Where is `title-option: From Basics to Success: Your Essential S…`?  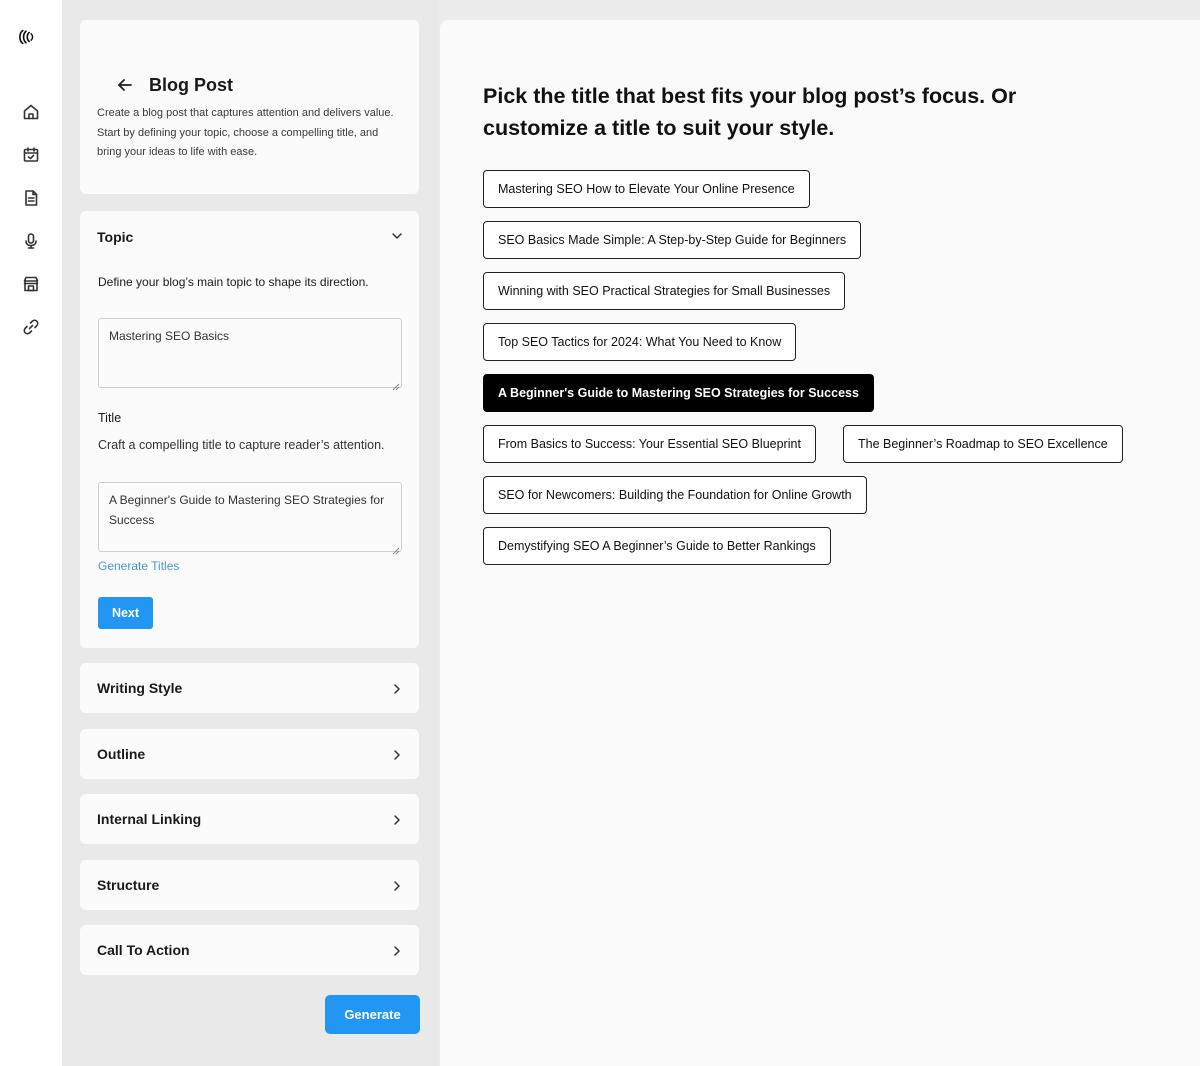
title-option: From Basics to Success: Your Essential S… is located at coordinates (649, 444).